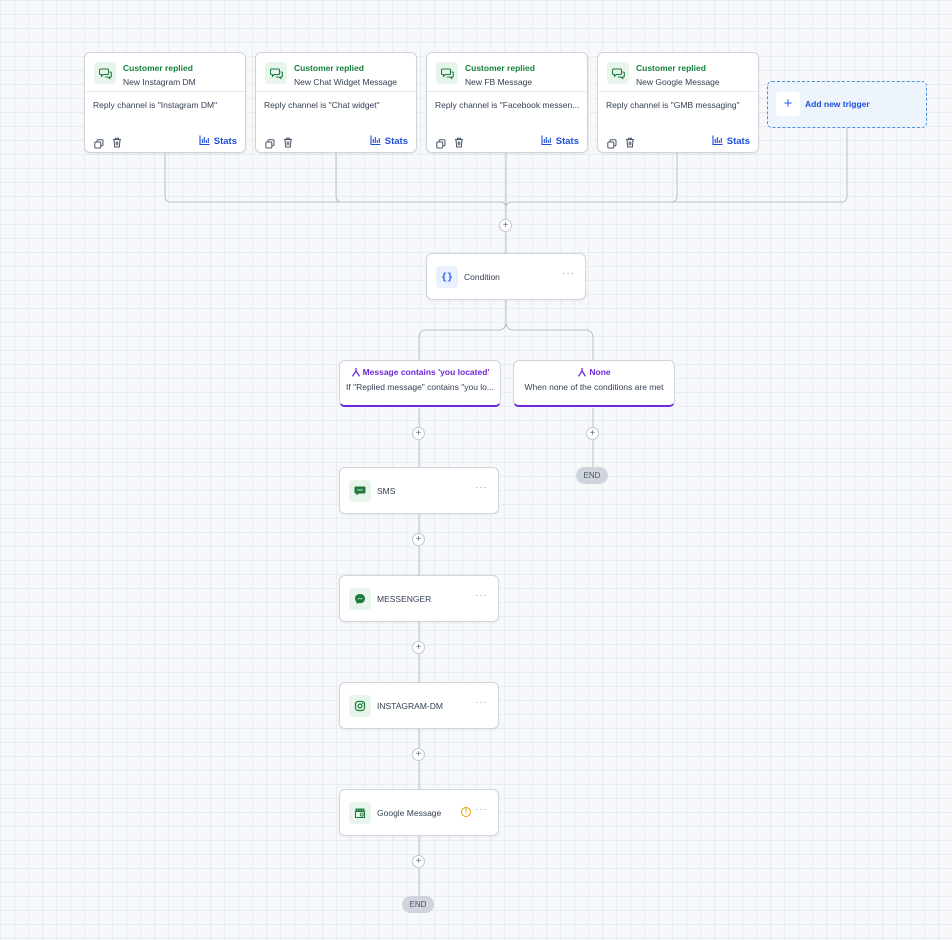  Describe the element at coordinates (673, 105) in the screenshot. I see `trigger-description: Reply channel is "GMB messaging"` at that location.